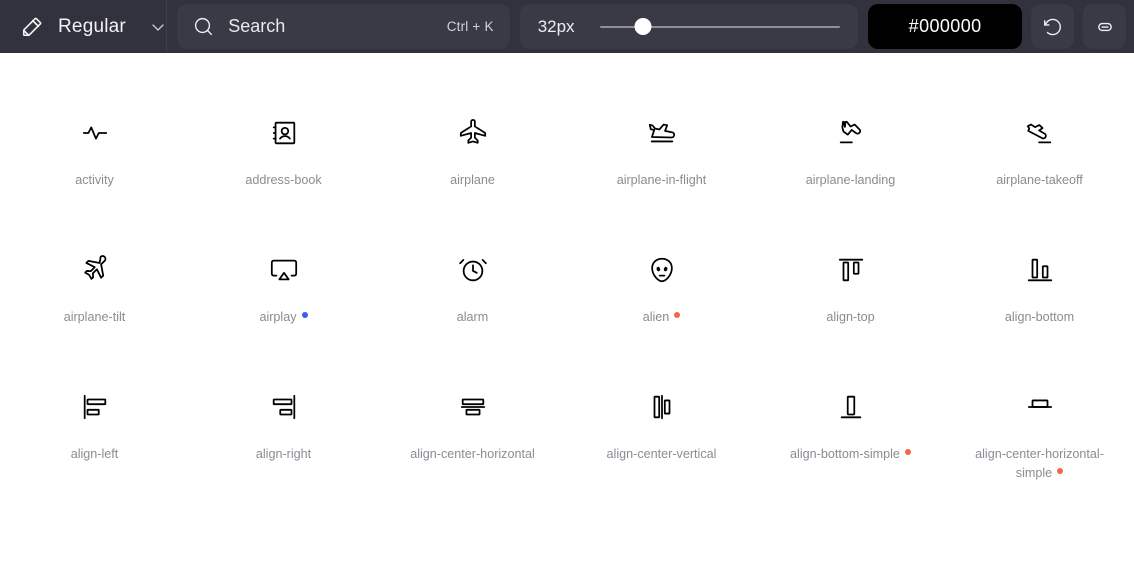  What do you see at coordinates (850, 434) in the screenshot?
I see `icon-cell-align-bottom-simple: align-bottom-simple` at bounding box center [850, 434].